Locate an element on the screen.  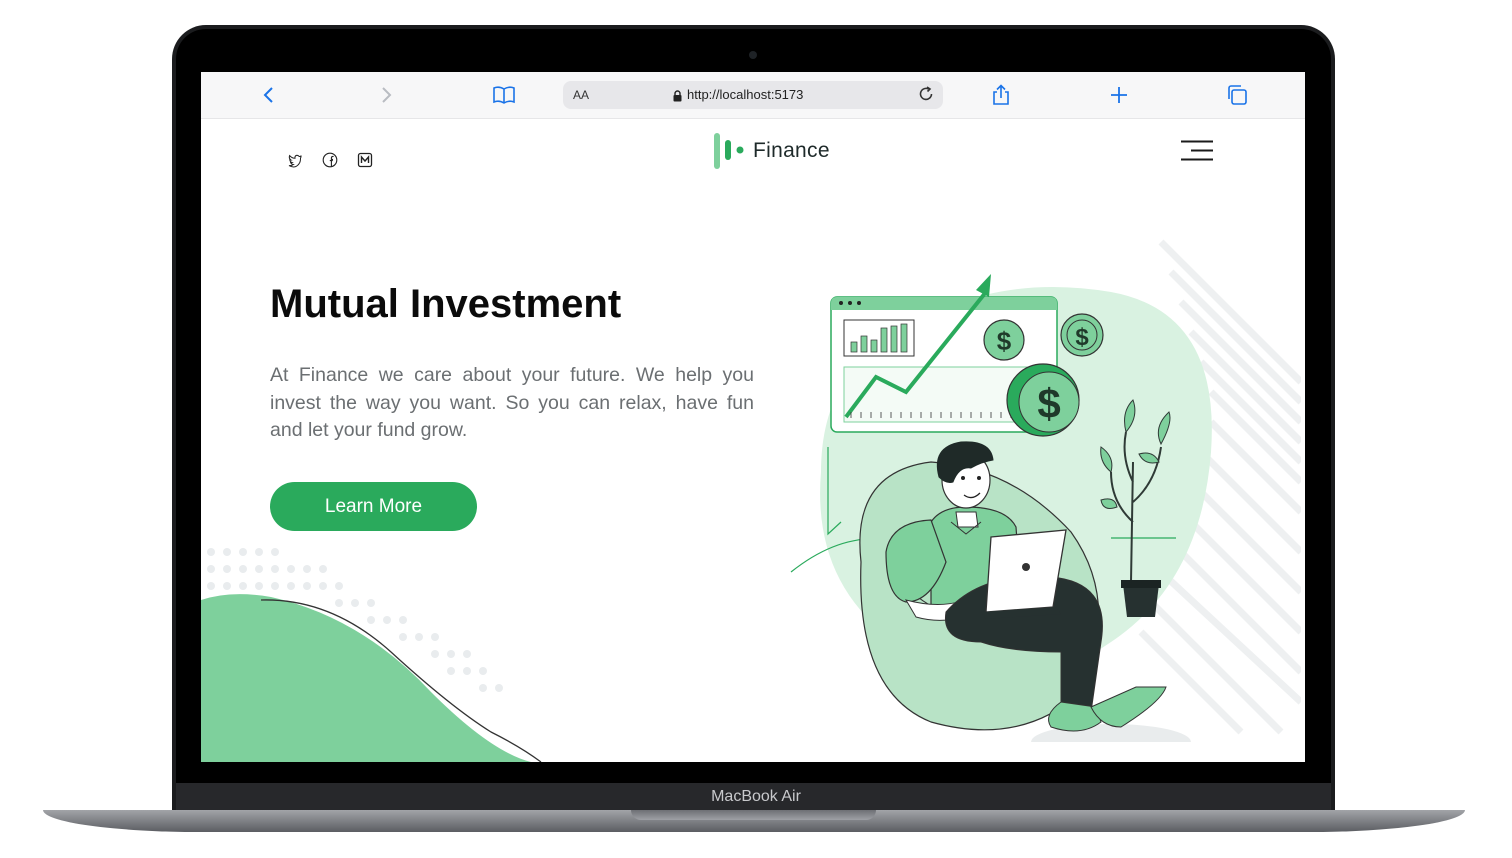
hamburger-menu-icon is located at coordinates (1197, 153).